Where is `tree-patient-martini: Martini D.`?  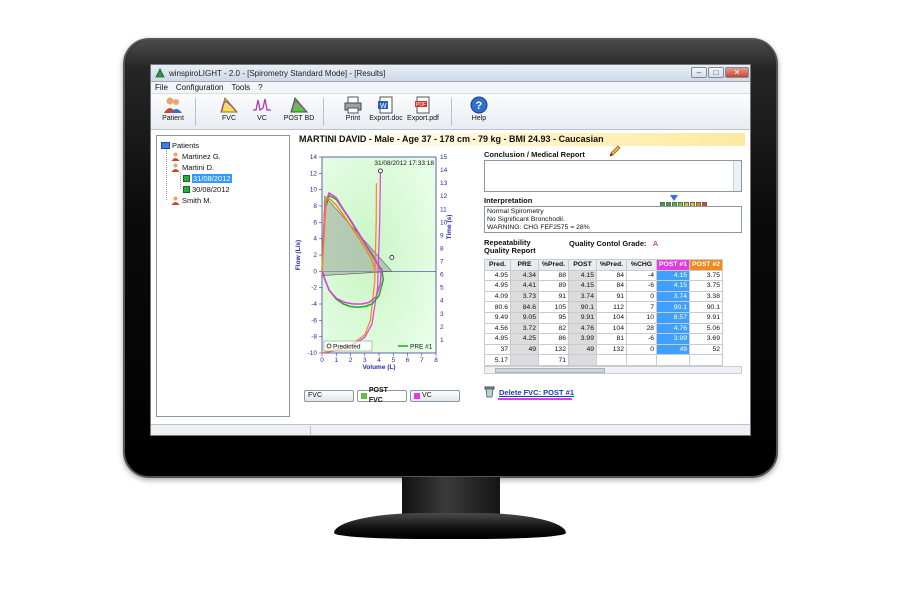
tree-patient-martini: Martini D. is located at coordinates (192, 167).